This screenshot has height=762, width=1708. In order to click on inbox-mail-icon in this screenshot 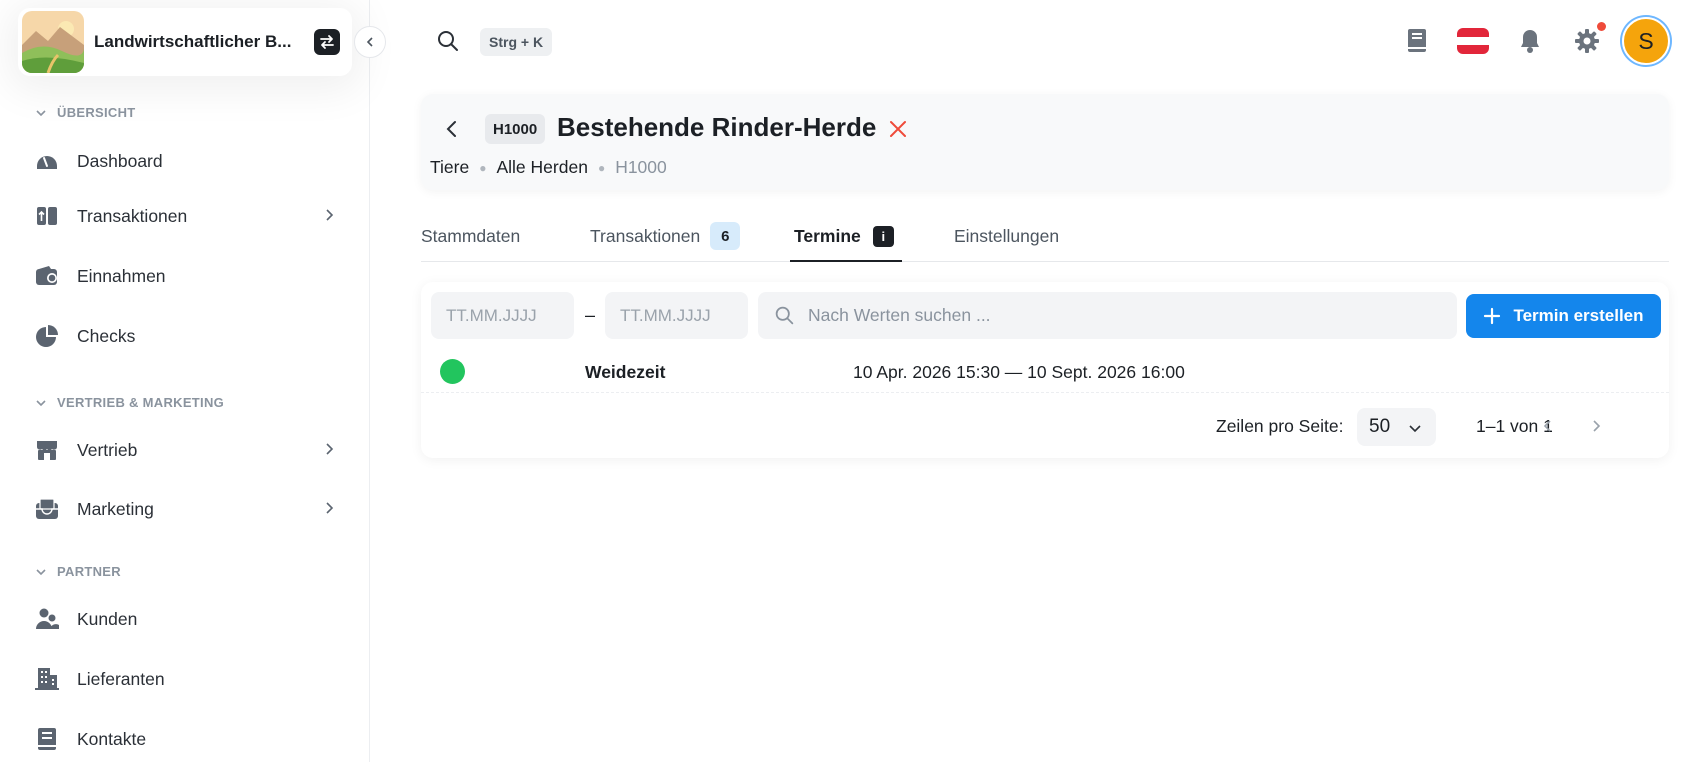, I will do `click(47, 509)`.